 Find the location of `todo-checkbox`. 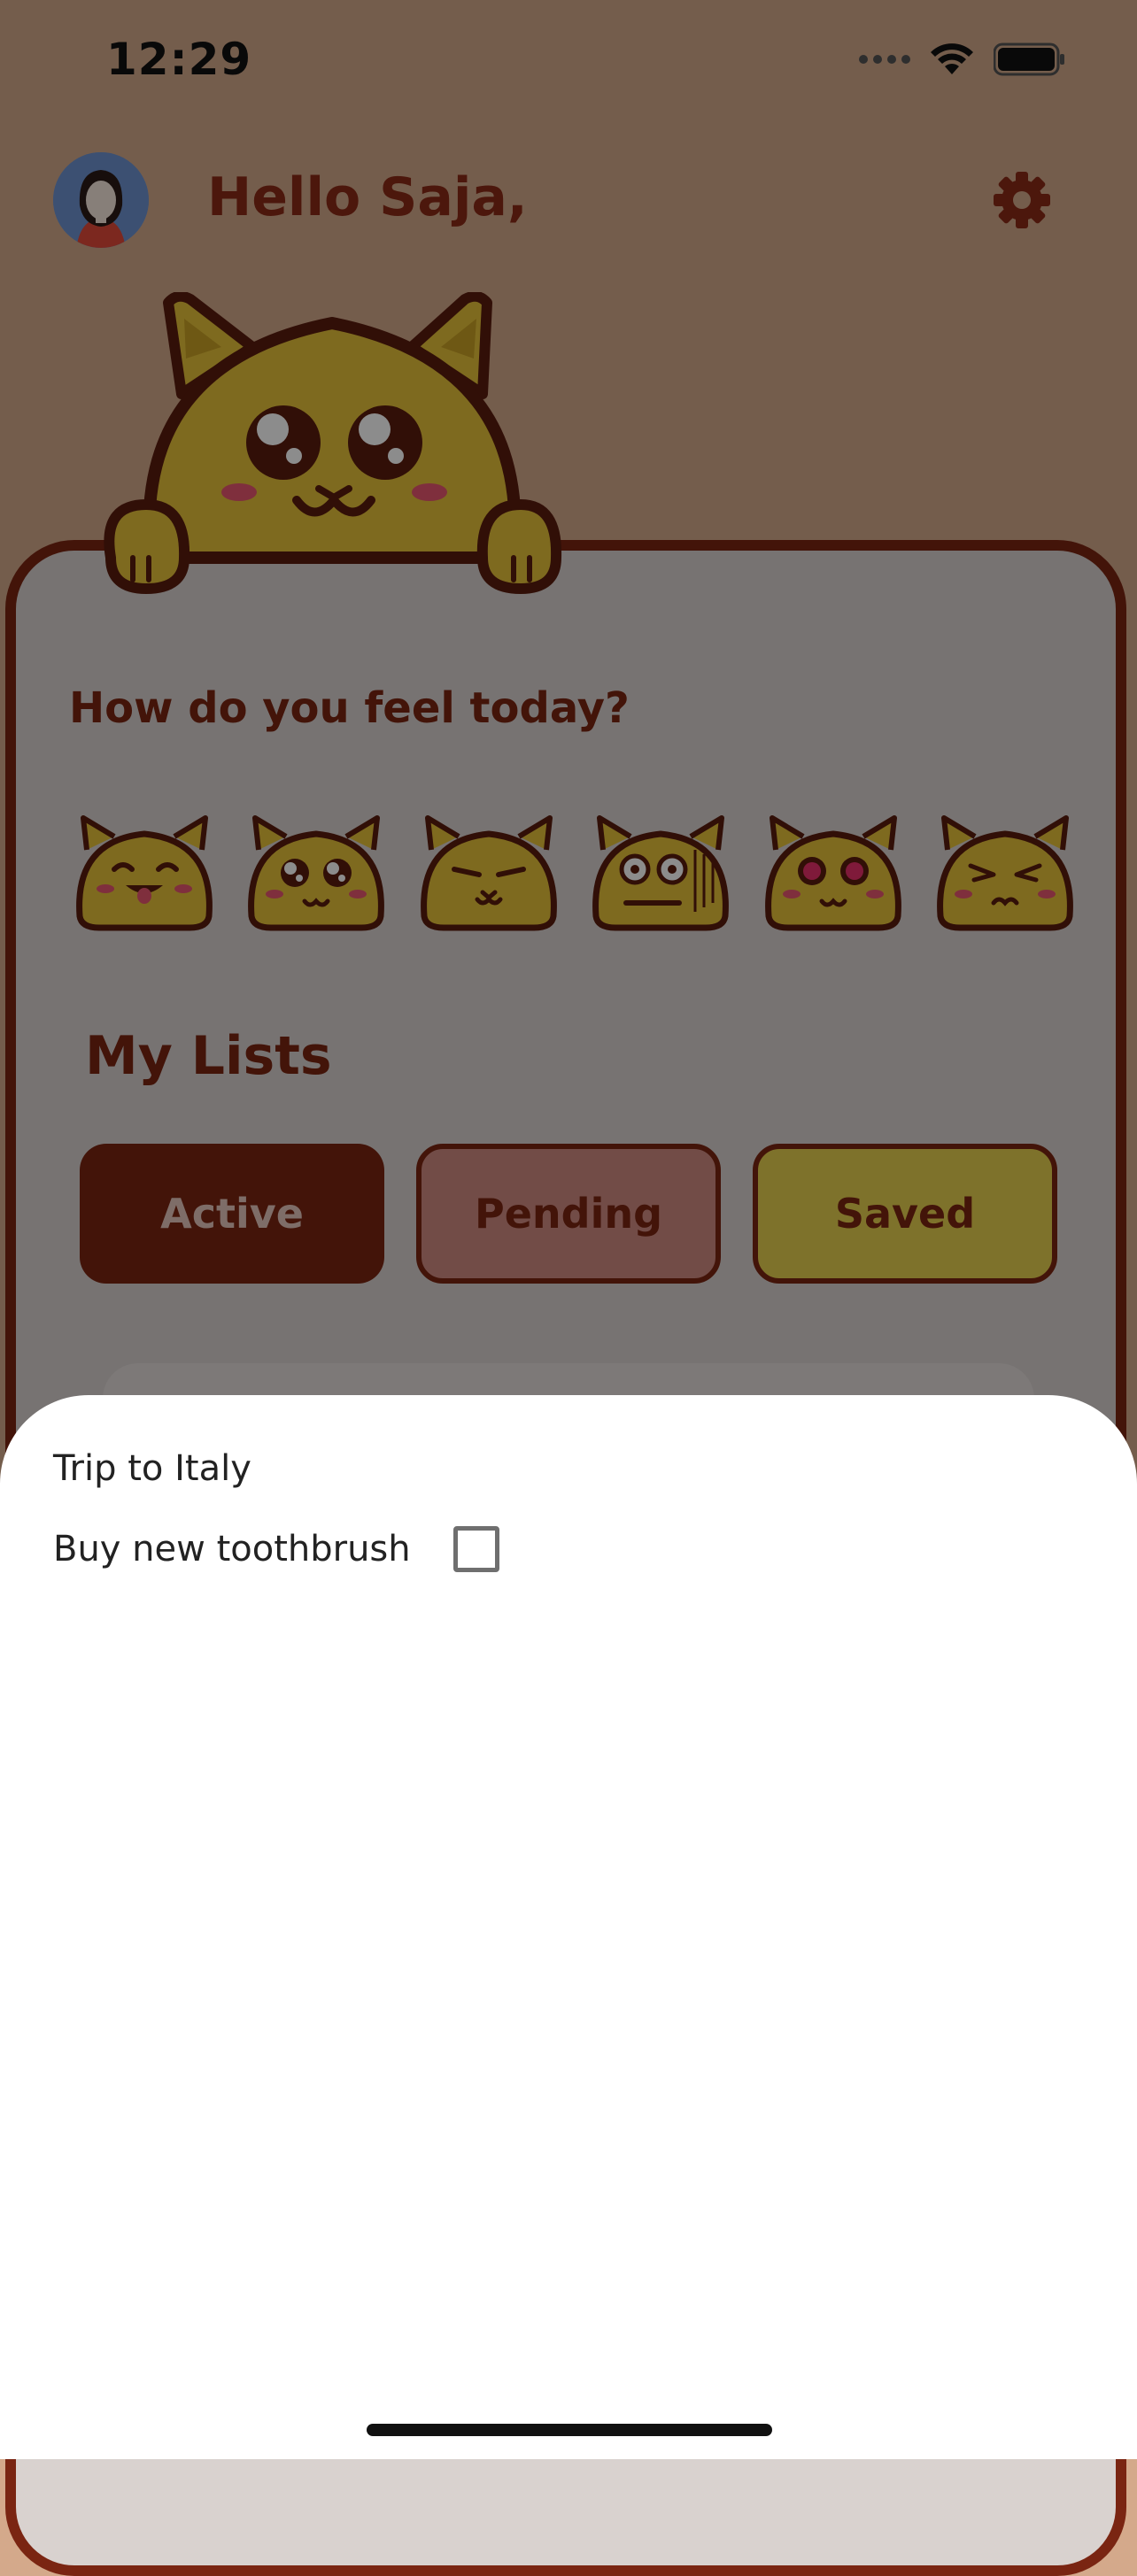

todo-checkbox is located at coordinates (475, 1549).